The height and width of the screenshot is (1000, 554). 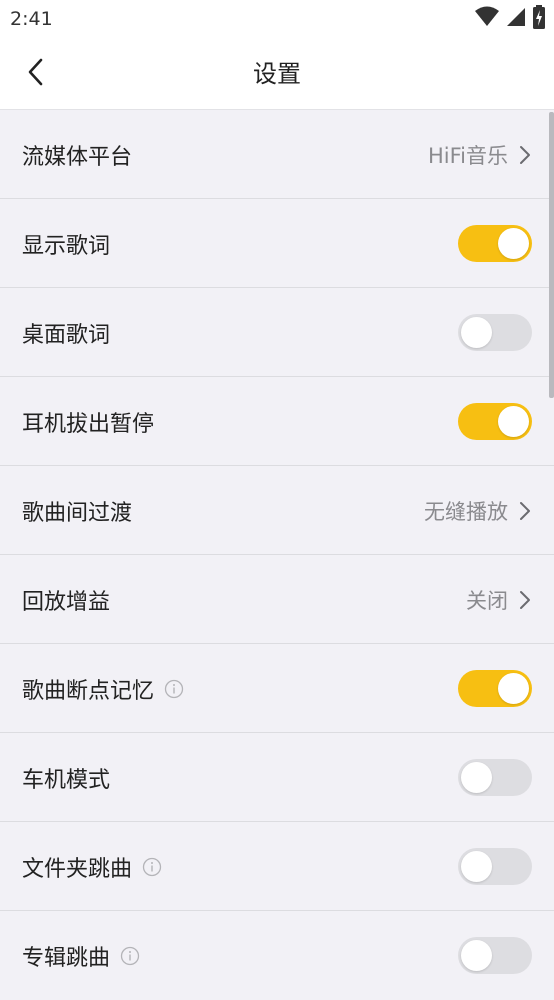 What do you see at coordinates (495, 777) in the screenshot?
I see `car-mode-toggle` at bounding box center [495, 777].